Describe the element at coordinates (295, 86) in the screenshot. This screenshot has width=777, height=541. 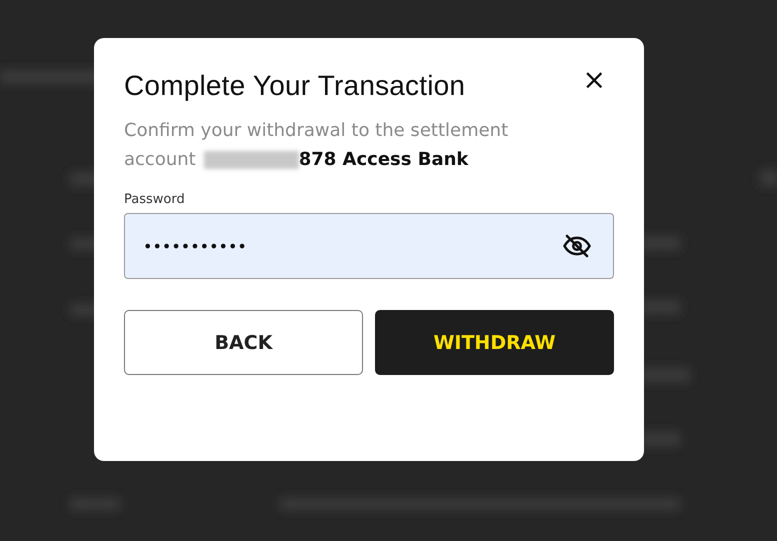
I see `dialog-title: Complete Your Transaction` at that location.